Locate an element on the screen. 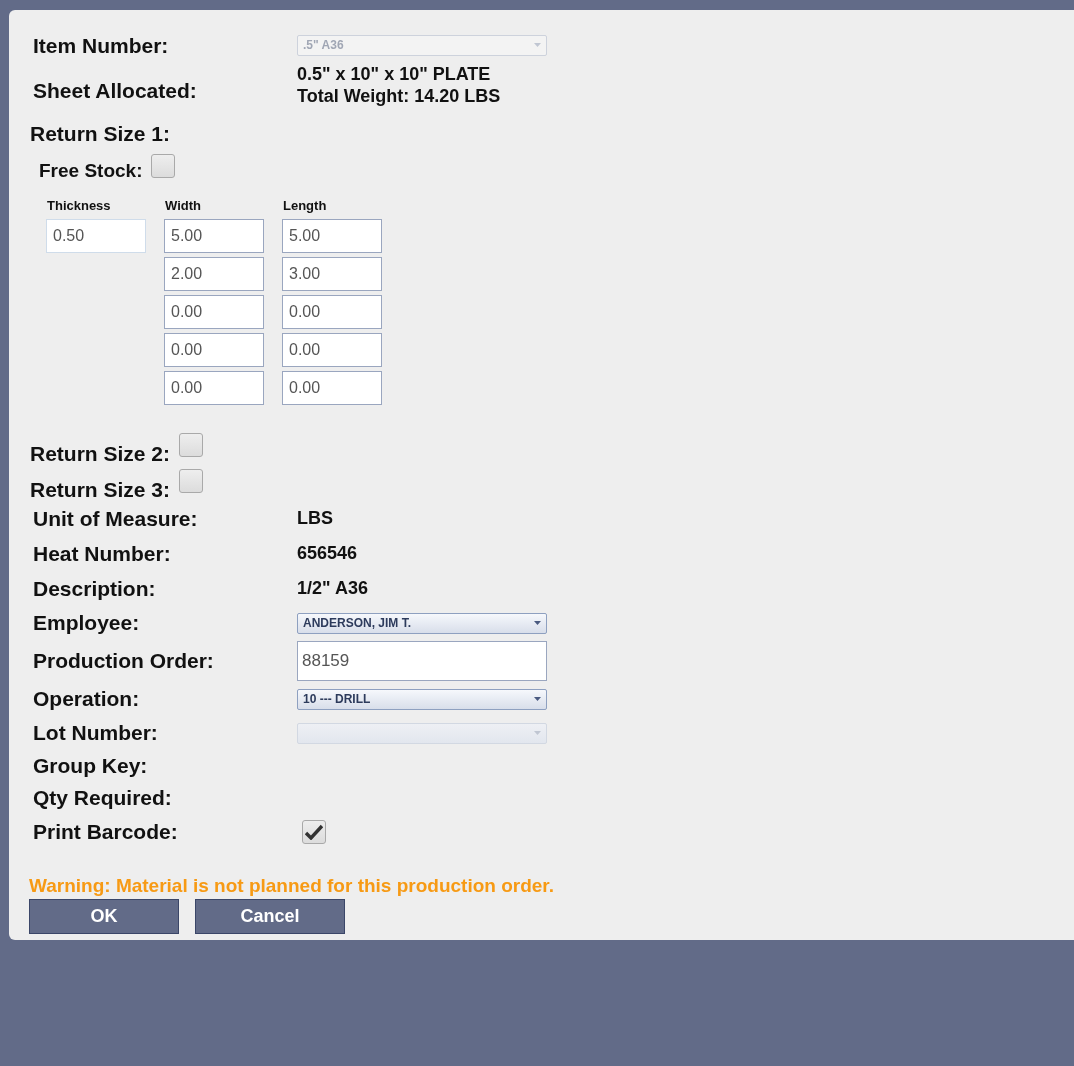  field-label: Group Key: is located at coordinates (91, 766).